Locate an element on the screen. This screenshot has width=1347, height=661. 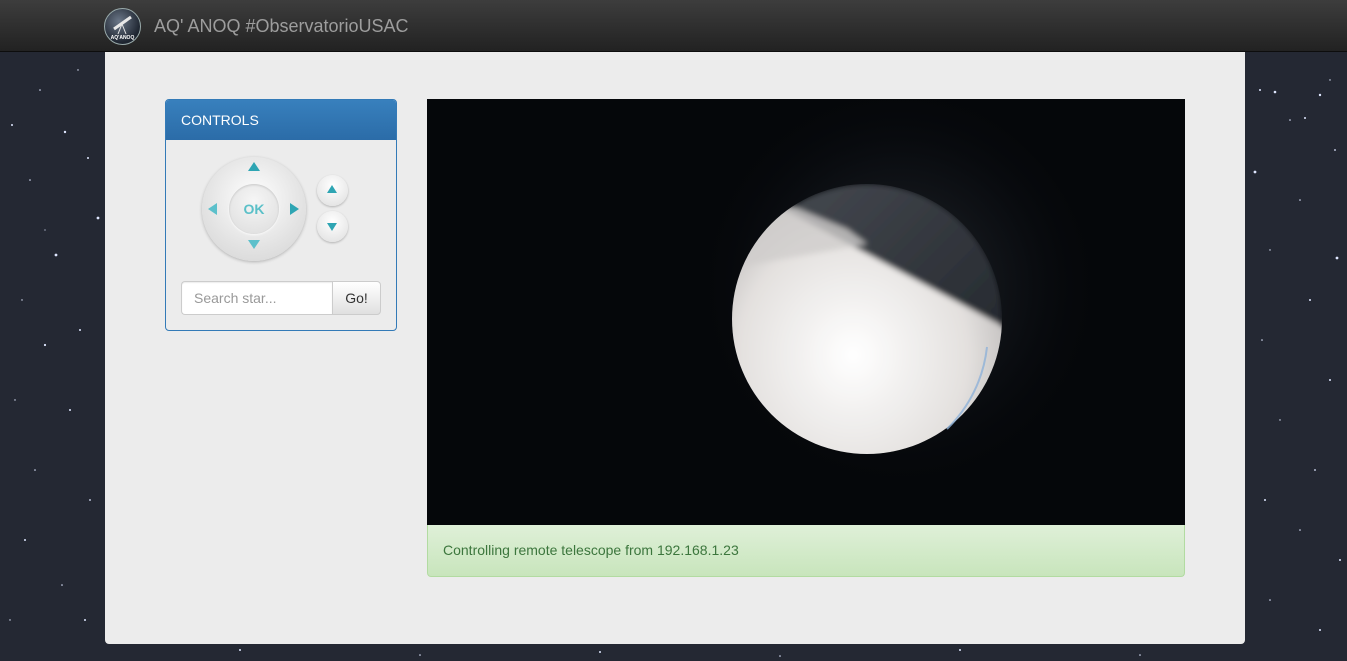
direction-pad: OK is located at coordinates (254, 209).